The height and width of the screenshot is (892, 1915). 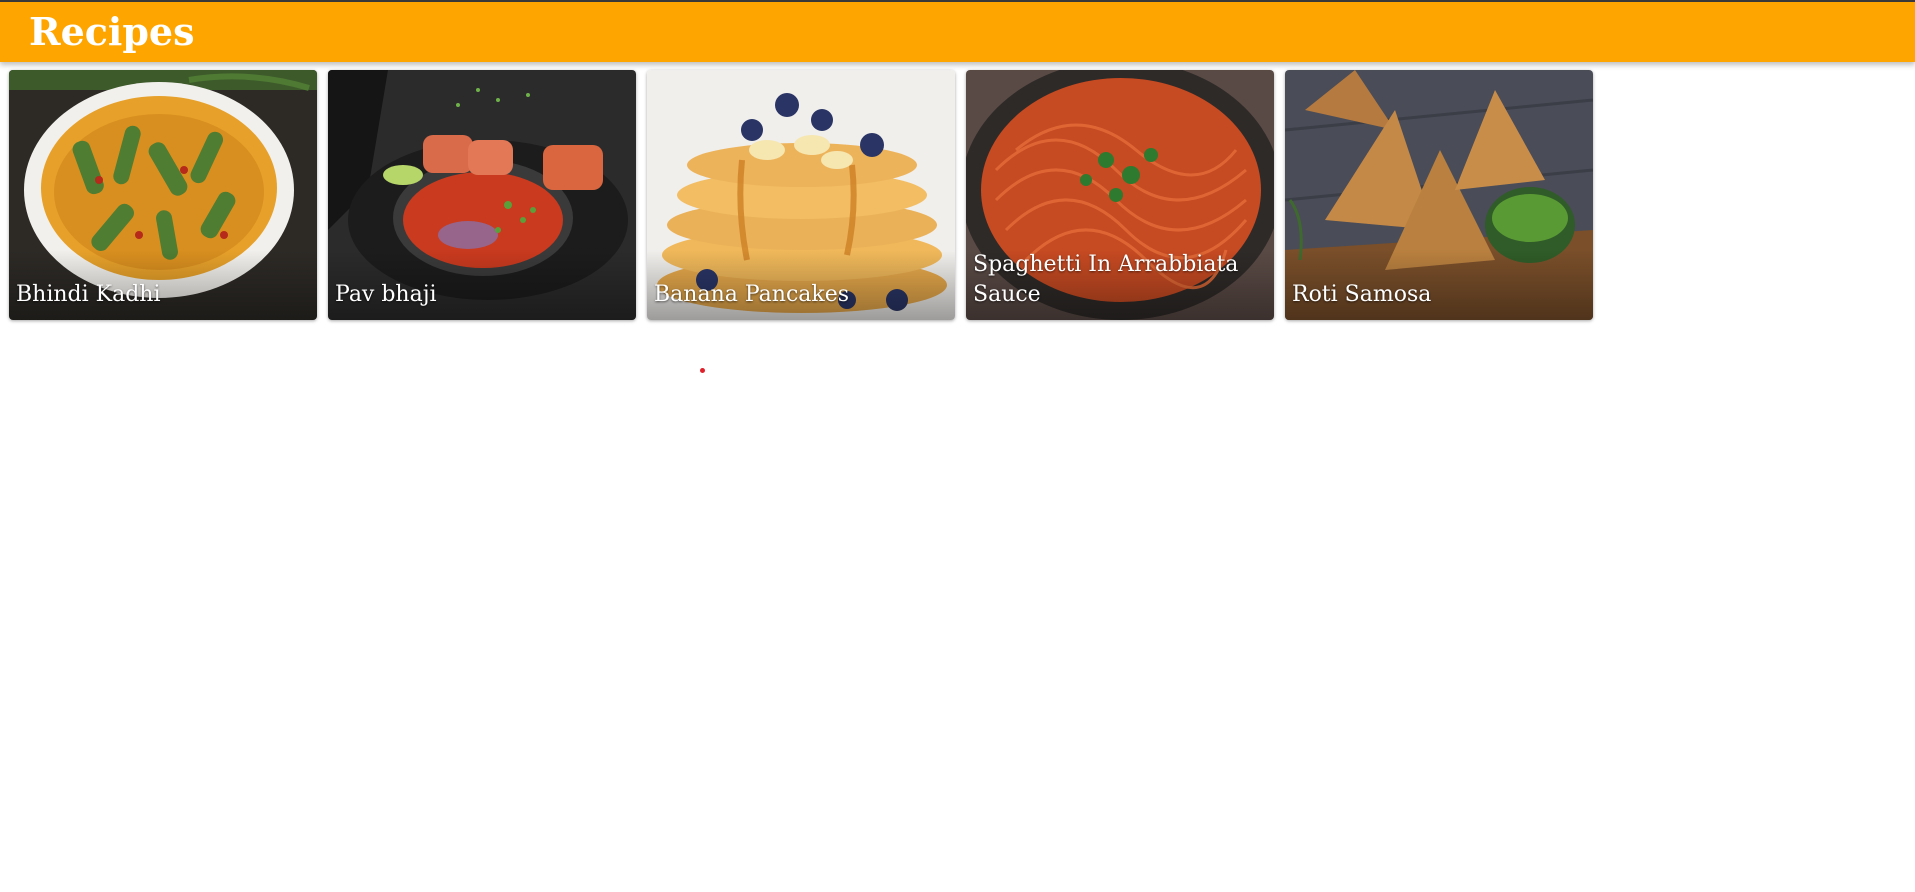 I want to click on recipe-card-pav-bhaji: Pav bhaji, so click(x=482, y=195).